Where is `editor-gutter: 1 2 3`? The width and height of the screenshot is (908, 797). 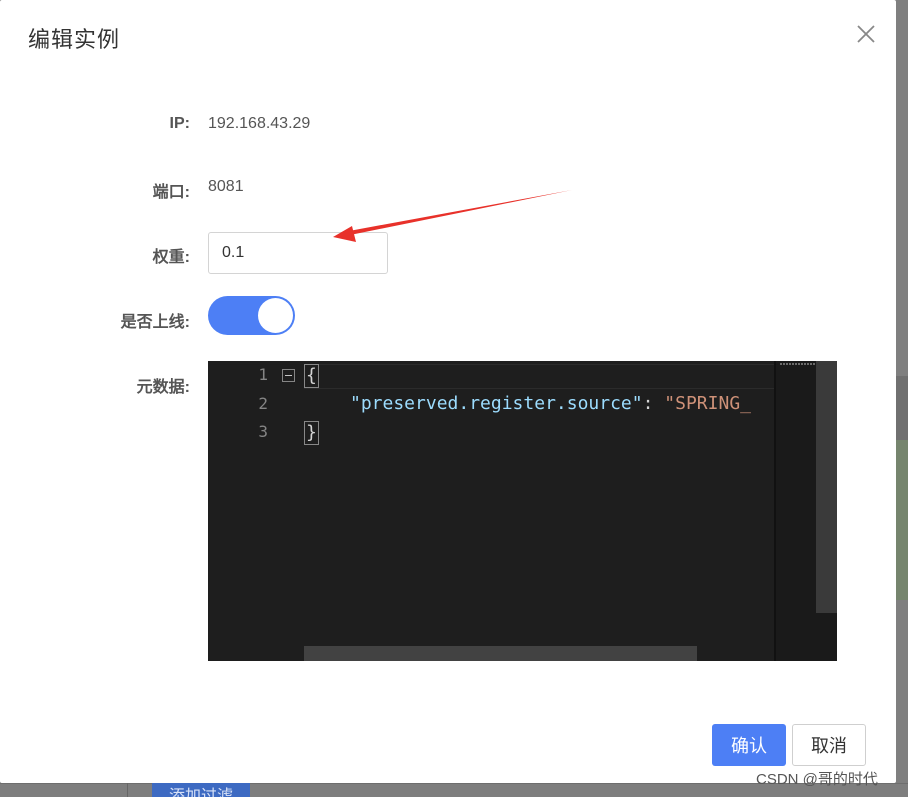
editor-gutter: 1 2 3 is located at coordinates (256, 511).